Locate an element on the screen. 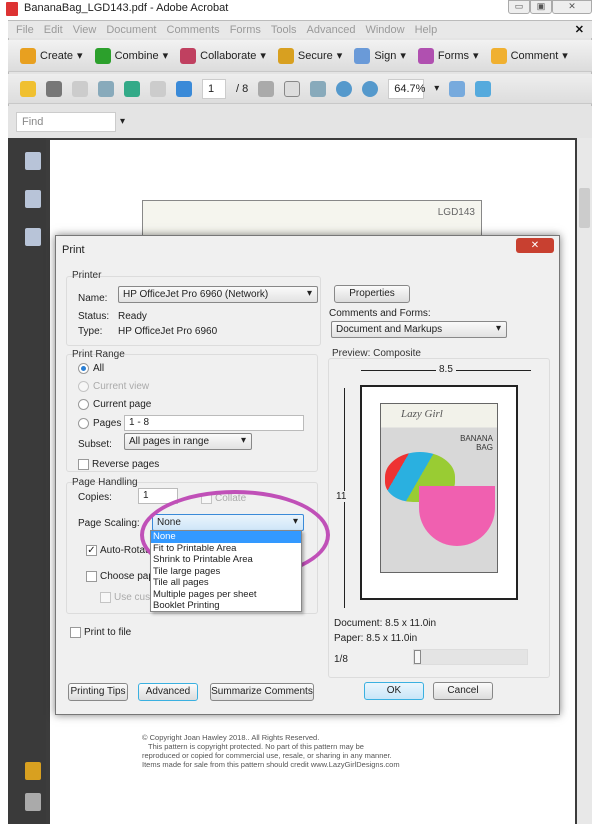 The height and width of the screenshot is (824, 600). menu-comments: Comments is located at coordinates (193, 30).